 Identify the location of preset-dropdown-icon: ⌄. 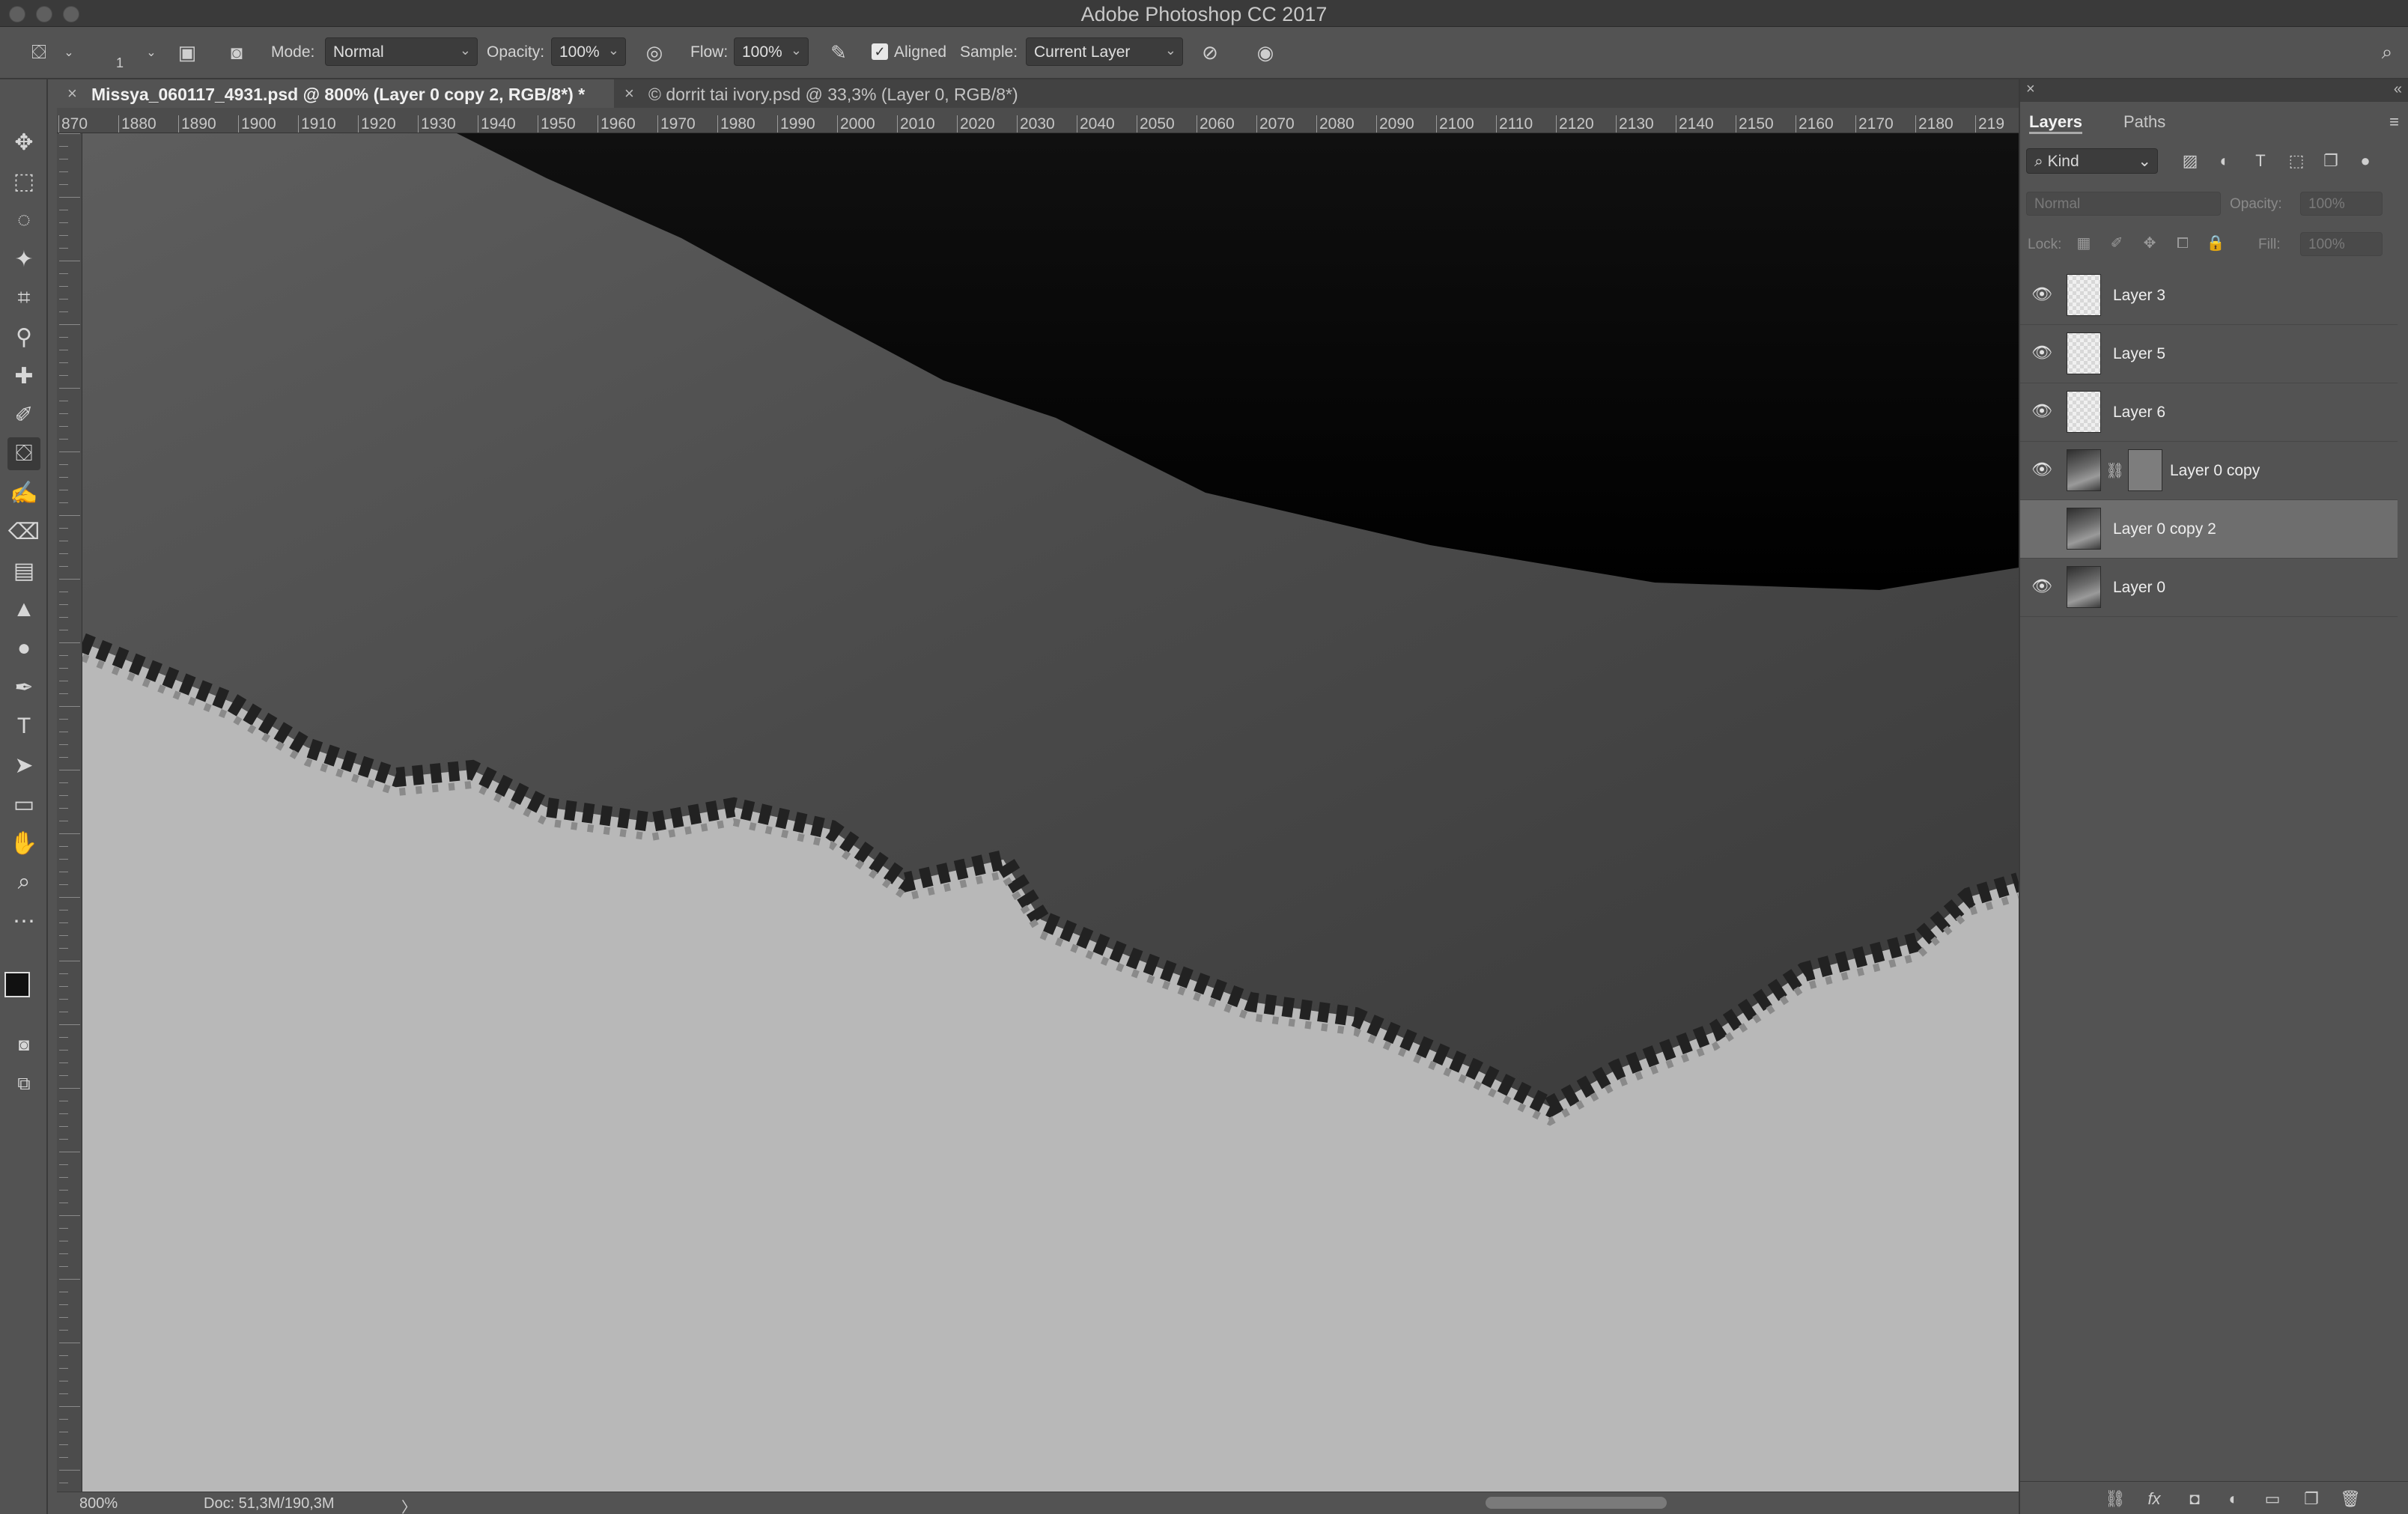
(68, 52).